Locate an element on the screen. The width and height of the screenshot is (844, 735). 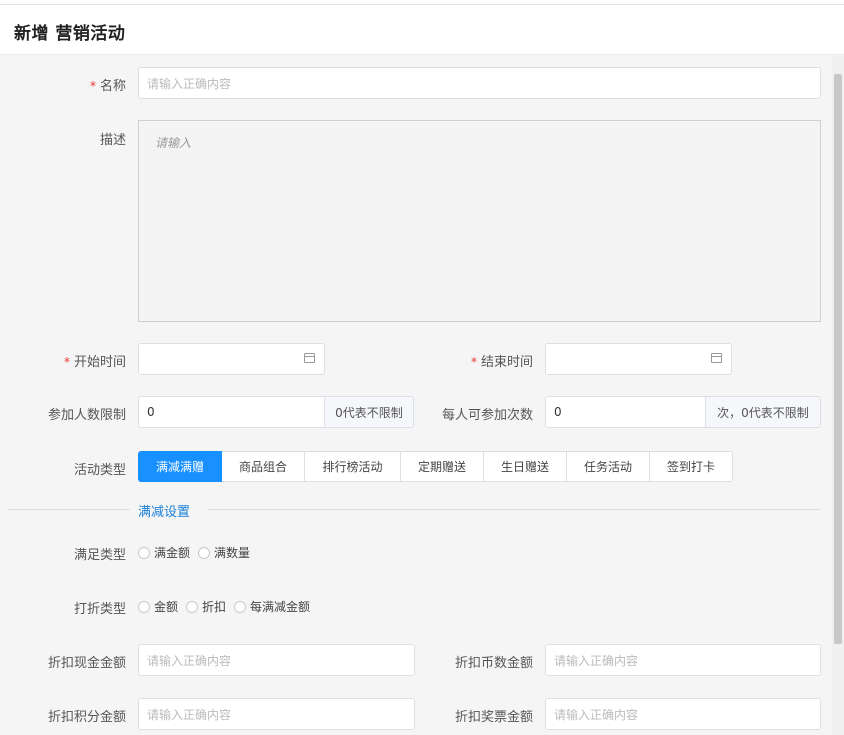
satisfy-type-label: 满足类型 is located at coordinates (99, 555).